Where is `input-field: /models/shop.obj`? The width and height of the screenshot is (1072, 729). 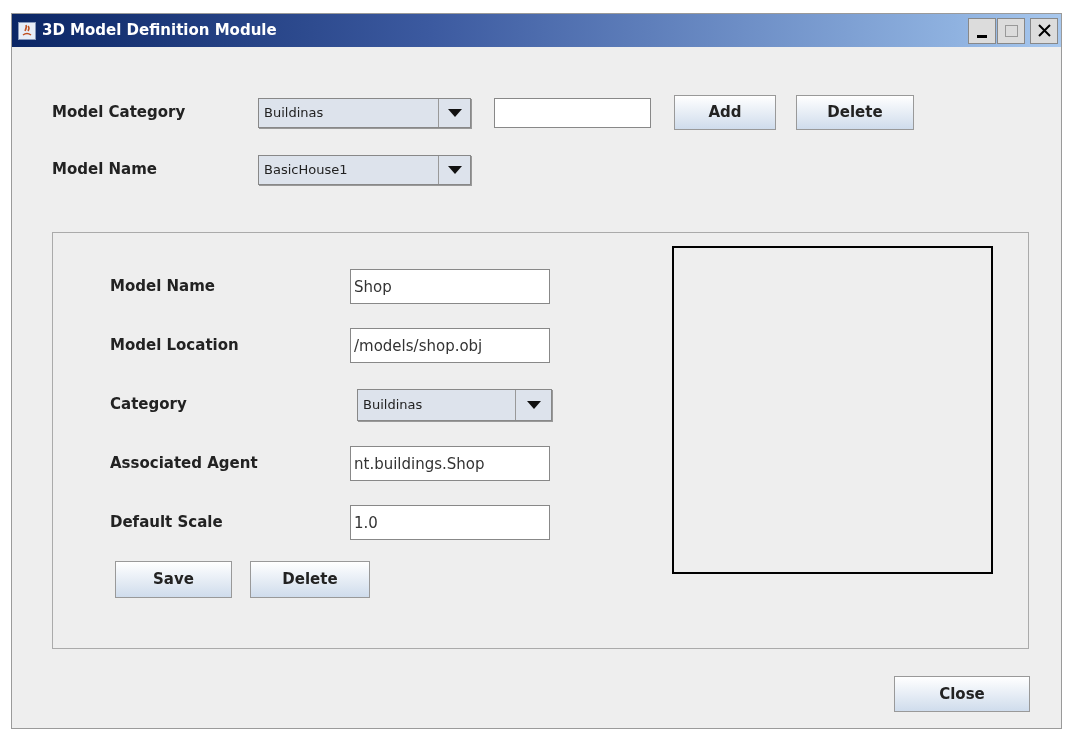 input-field: /models/shop.obj is located at coordinates (450, 345).